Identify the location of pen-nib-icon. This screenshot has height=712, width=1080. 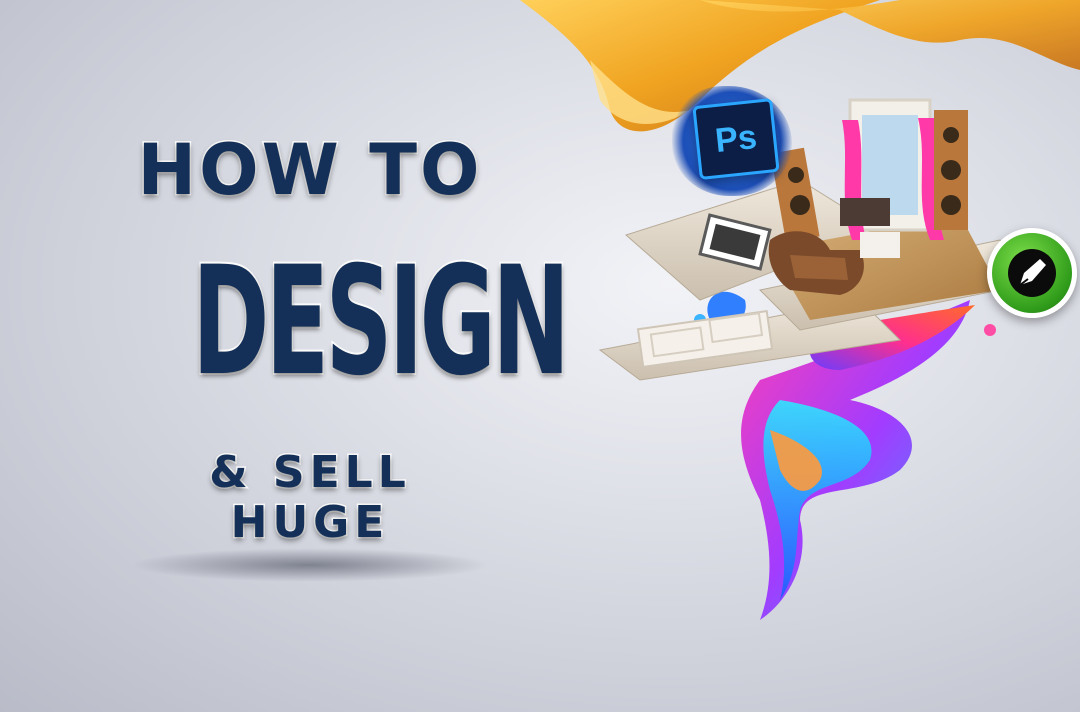
(1032, 272).